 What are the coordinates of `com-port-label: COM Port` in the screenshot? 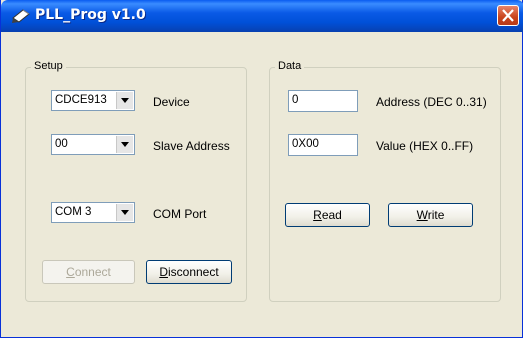 It's located at (180, 214).